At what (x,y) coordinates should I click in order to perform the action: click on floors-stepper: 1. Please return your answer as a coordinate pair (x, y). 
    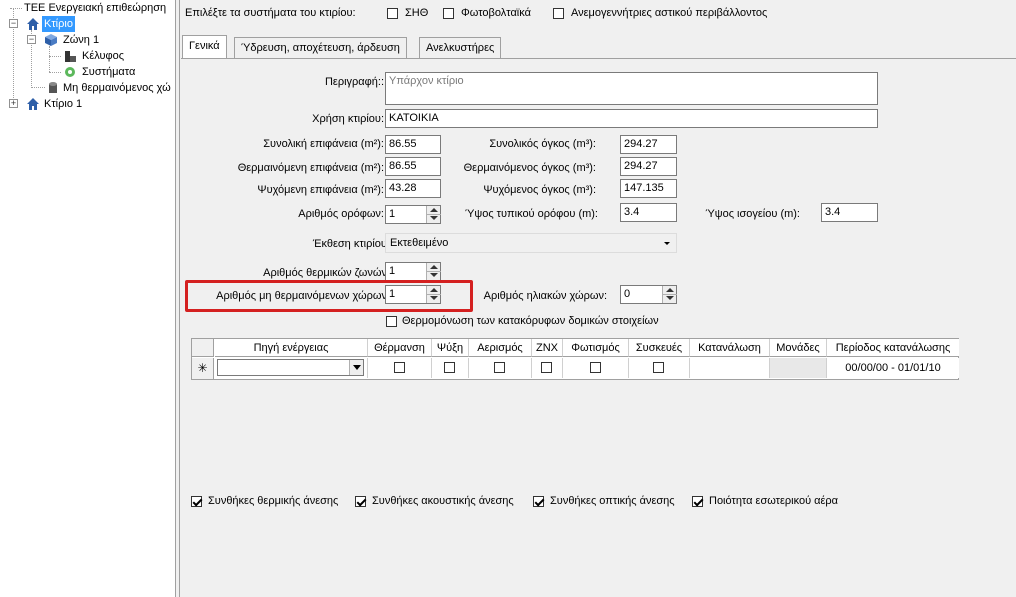
    Looking at the image, I should click on (413, 214).